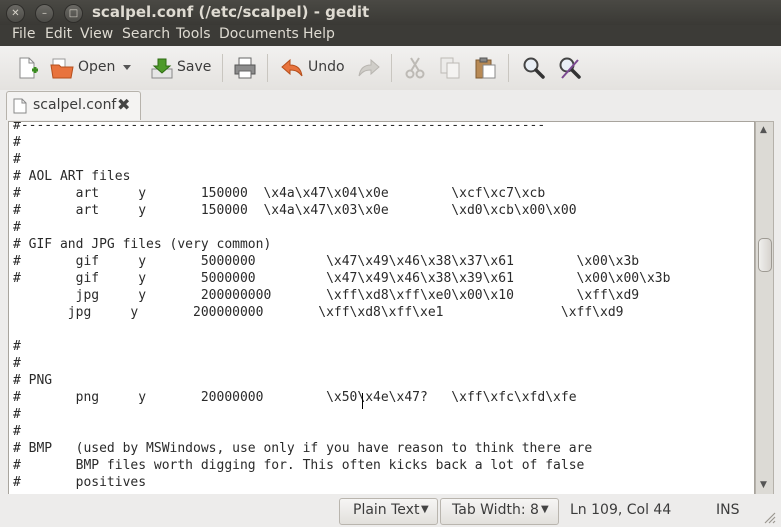 Image resolution: width=781 pixels, height=527 pixels. What do you see at coordinates (341, 380) in the screenshot?
I see `editor-line: # PNG` at bounding box center [341, 380].